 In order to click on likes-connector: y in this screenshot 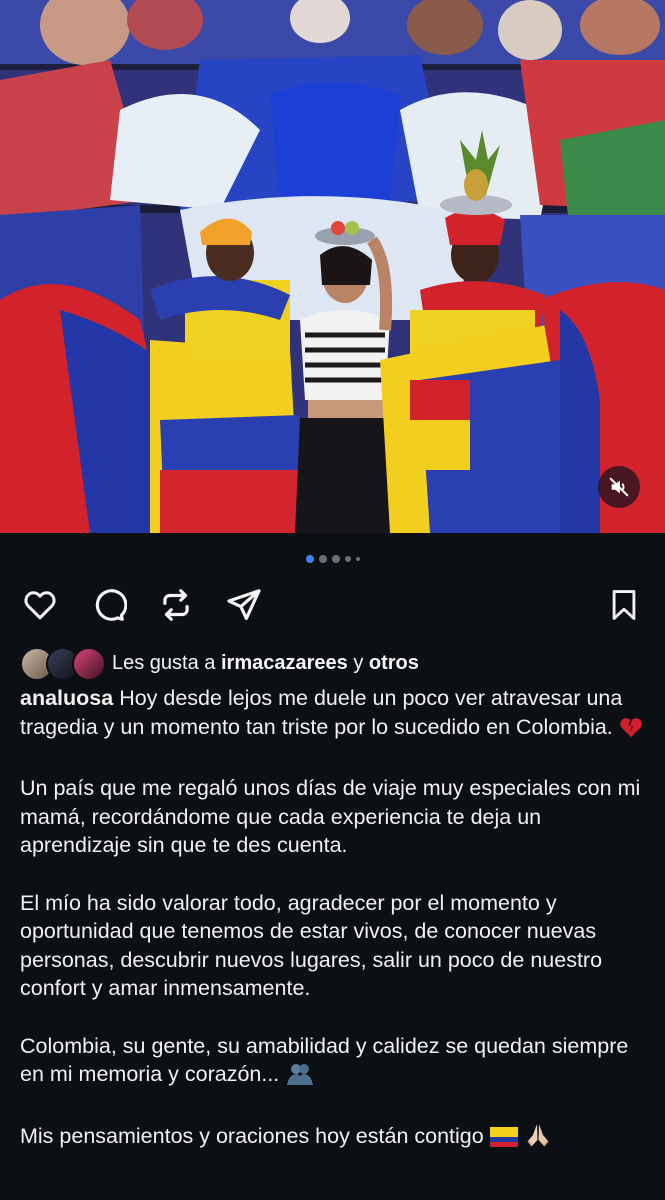, I will do `click(358, 662)`.